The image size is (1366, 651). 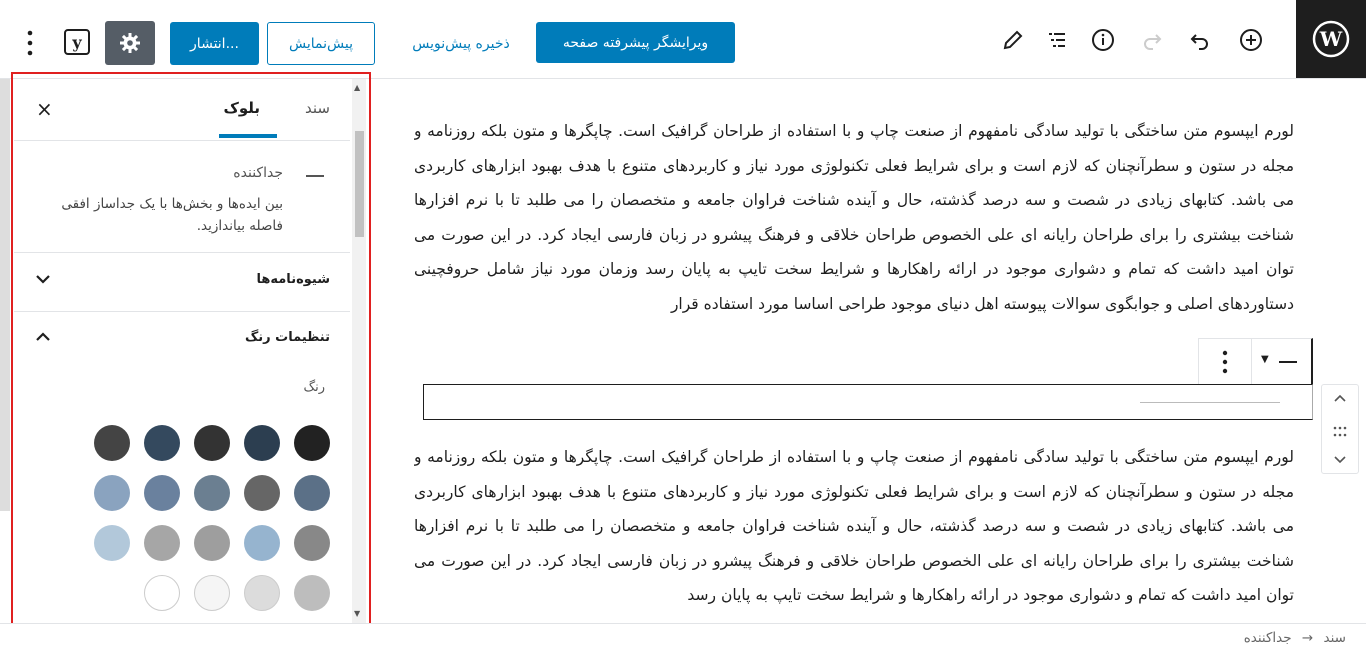 I want to click on color-panel-title: تنظیمات رنگ, so click(x=287, y=337).